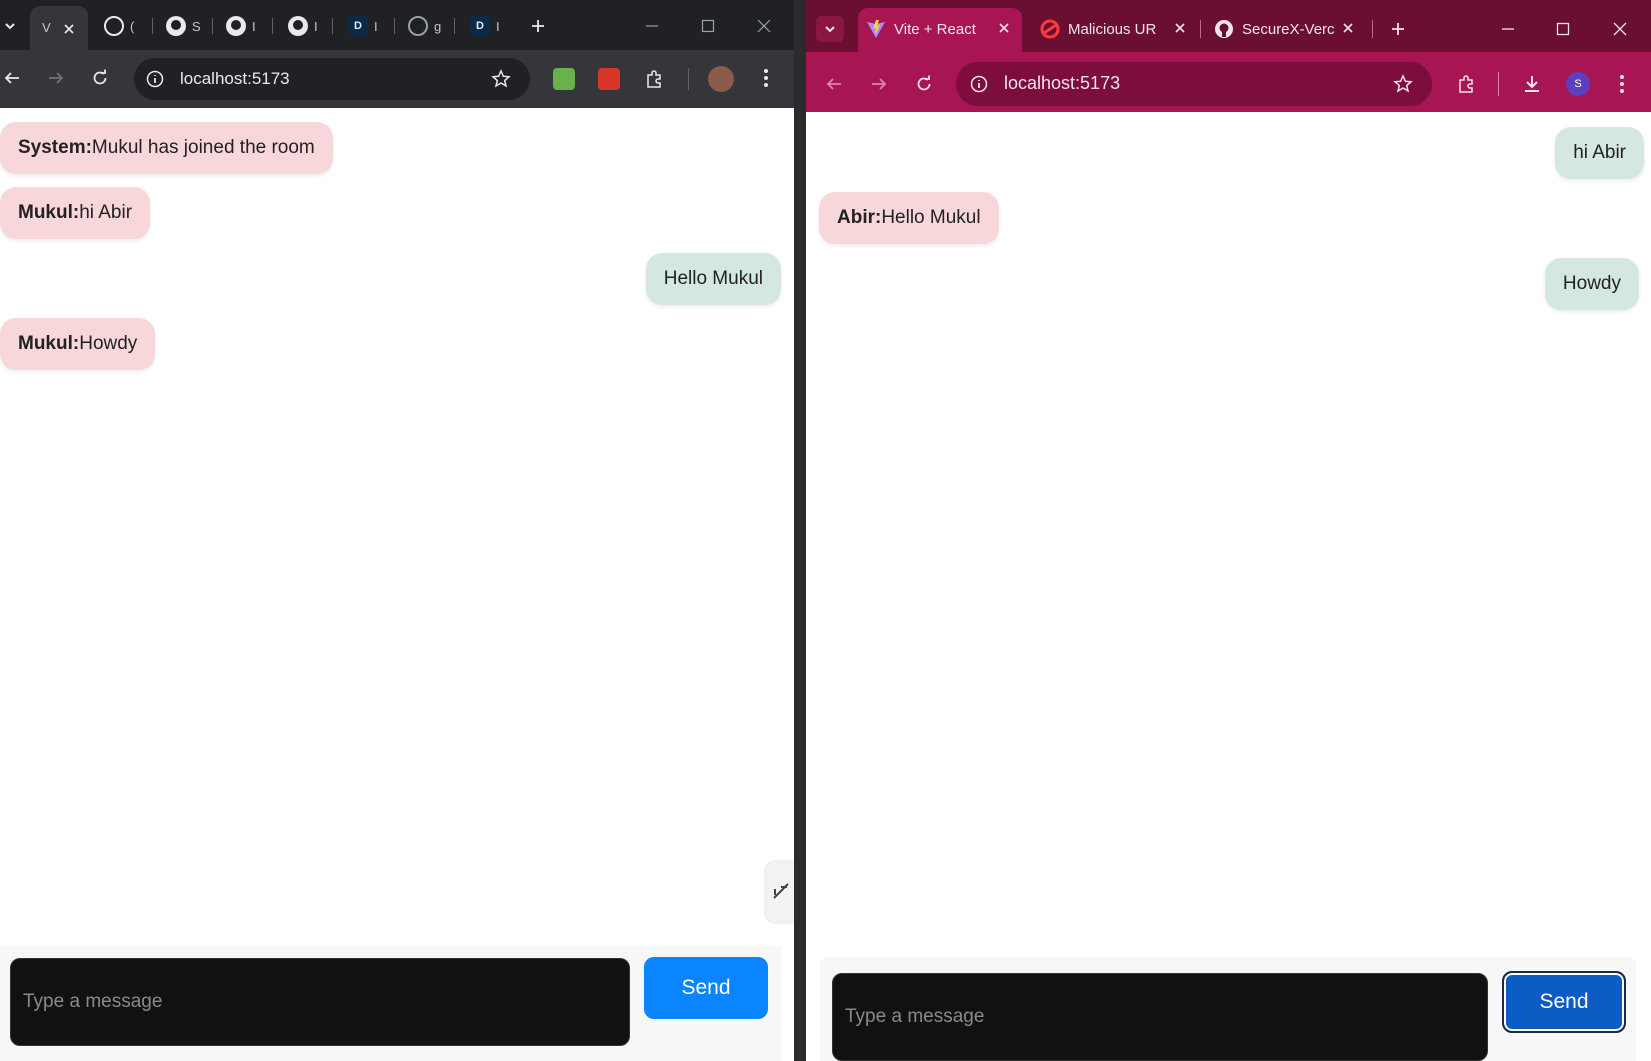 Image resolution: width=1651 pixels, height=1061 pixels. Describe the element at coordinates (688, 79) in the screenshot. I see `toolbar-divider` at that location.